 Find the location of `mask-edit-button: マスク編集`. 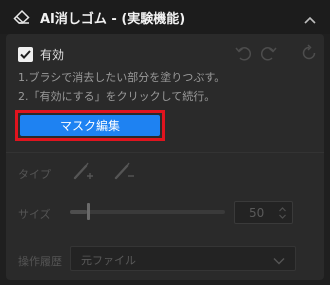

mask-edit-button: マスク編集 is located at coordinates (90, 125).